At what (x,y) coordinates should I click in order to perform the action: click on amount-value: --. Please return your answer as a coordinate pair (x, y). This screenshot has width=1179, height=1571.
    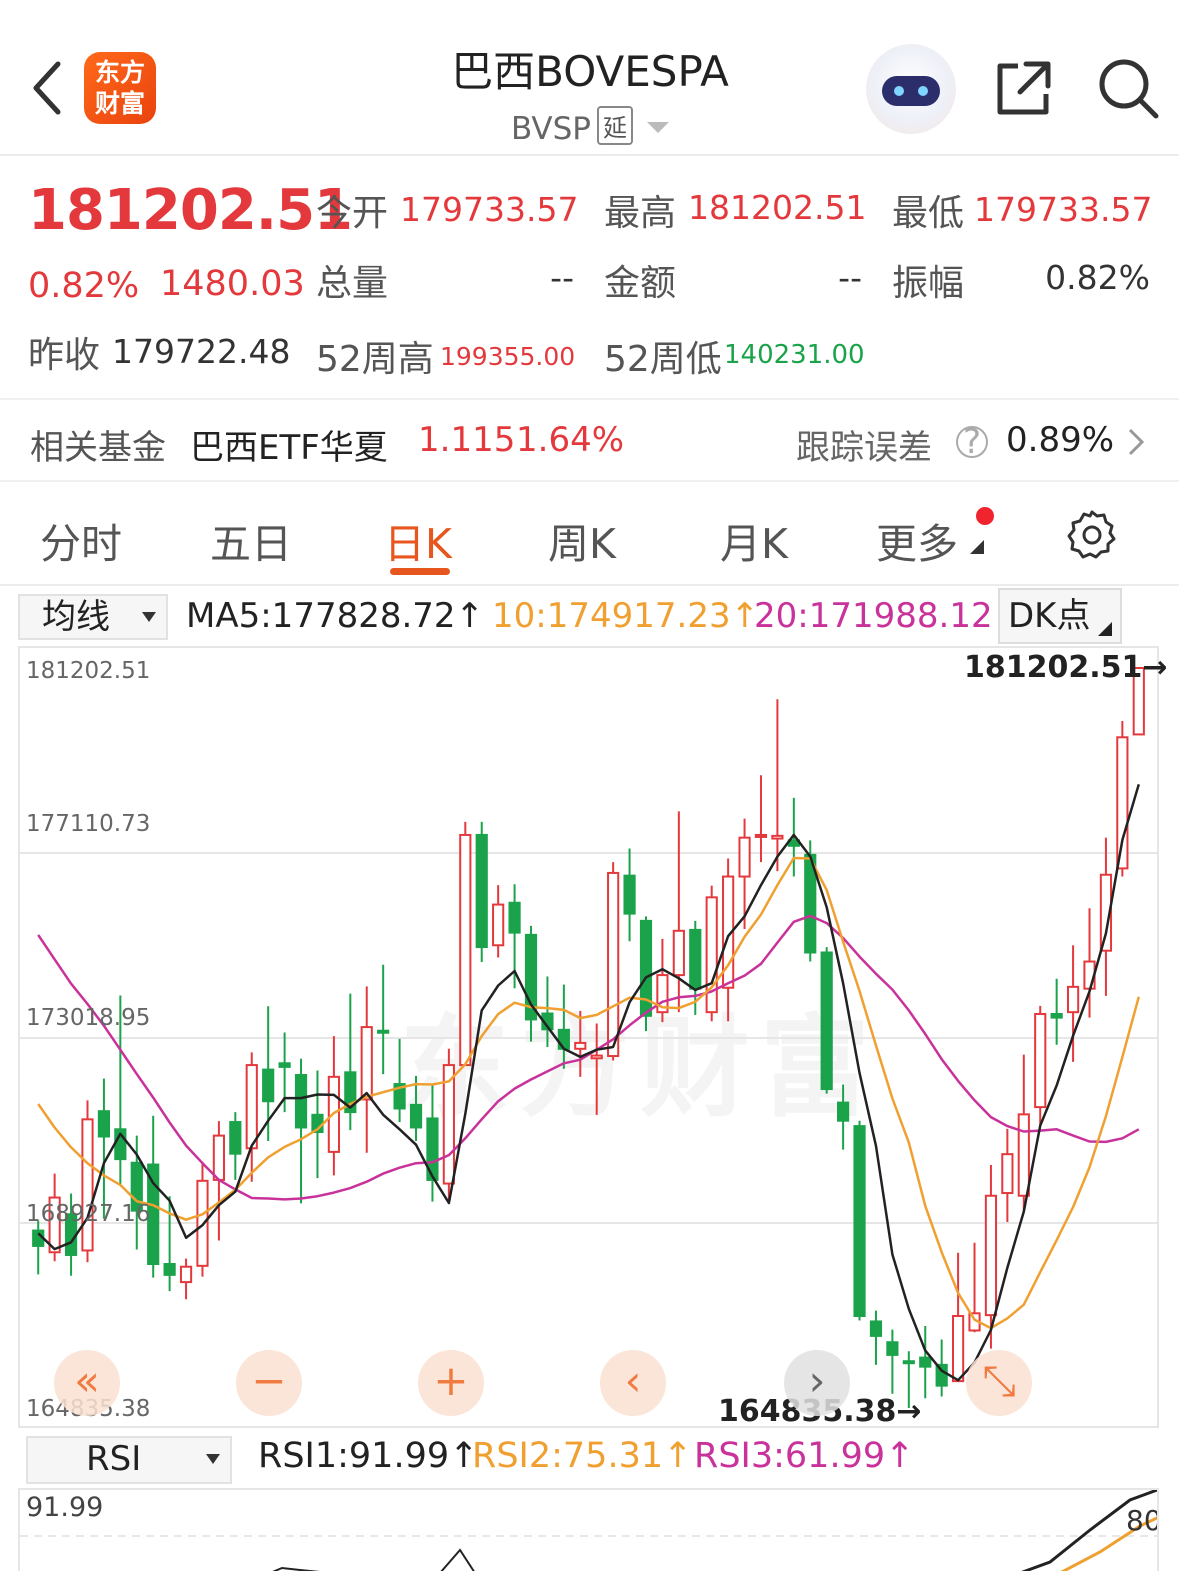
    Looking at the image, I should click on (850, 277).